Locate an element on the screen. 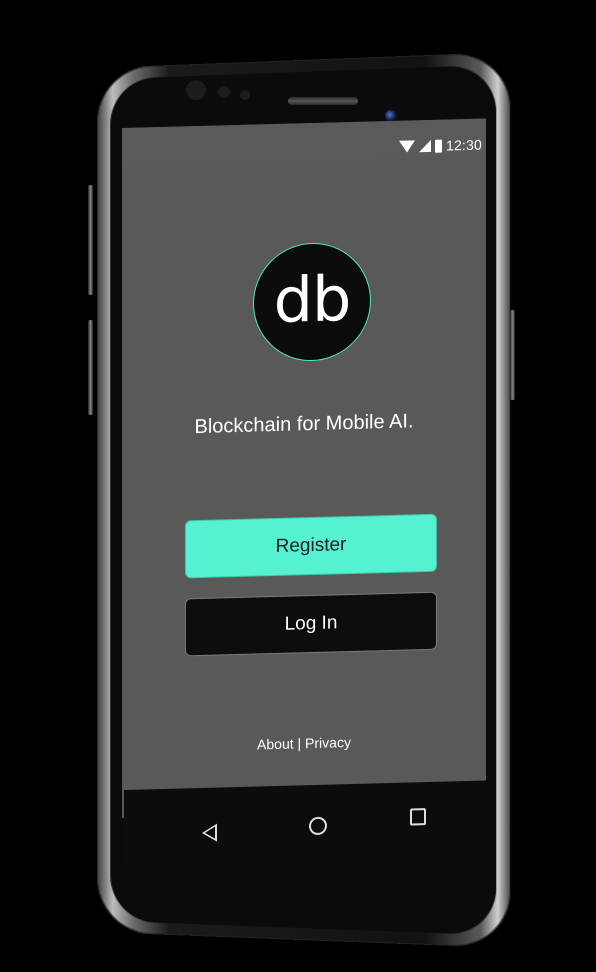 This screenshot has height=972, width=596. status-bar: 12:30 is located at coordinates (304, 142).